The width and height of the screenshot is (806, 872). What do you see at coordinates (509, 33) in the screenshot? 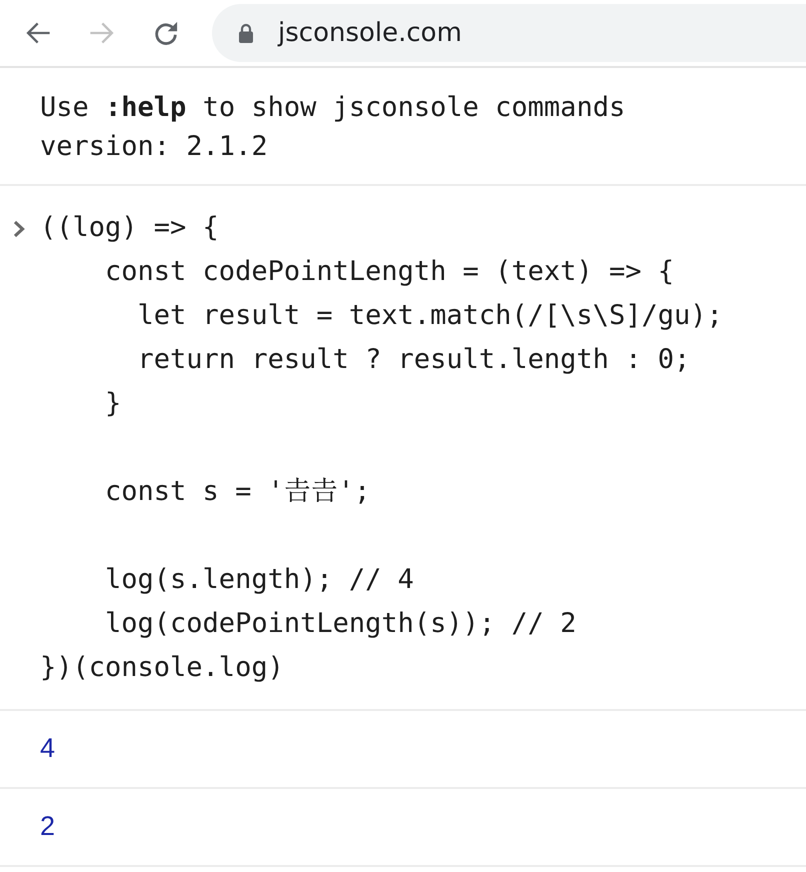
I see `address-bar: jsconsole.com` at bounding box center [509, 33].